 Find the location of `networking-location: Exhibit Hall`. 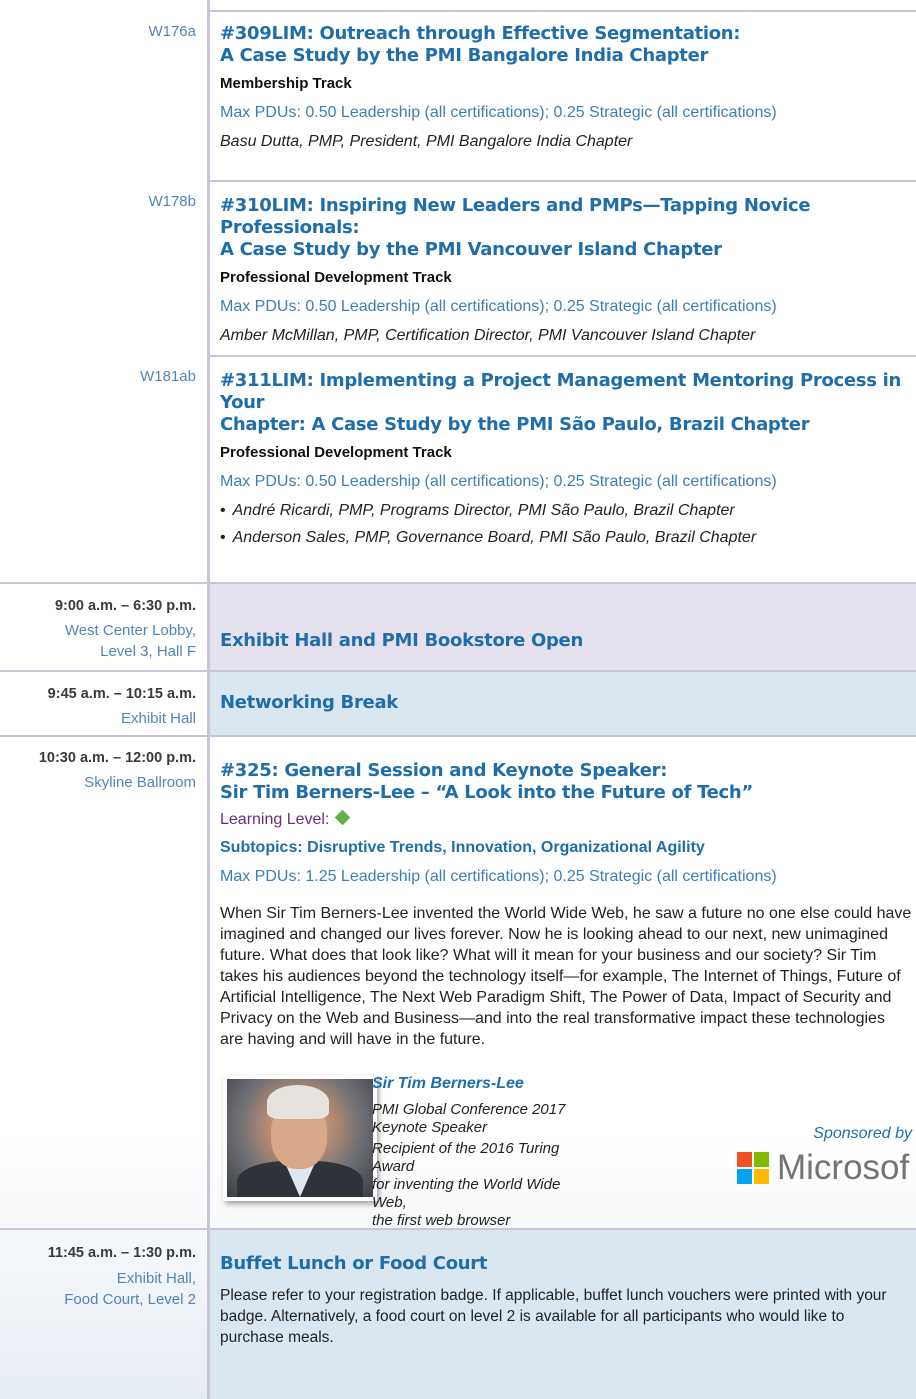

networking-location: Exhibit Hall is located at coordinates (158, 718).